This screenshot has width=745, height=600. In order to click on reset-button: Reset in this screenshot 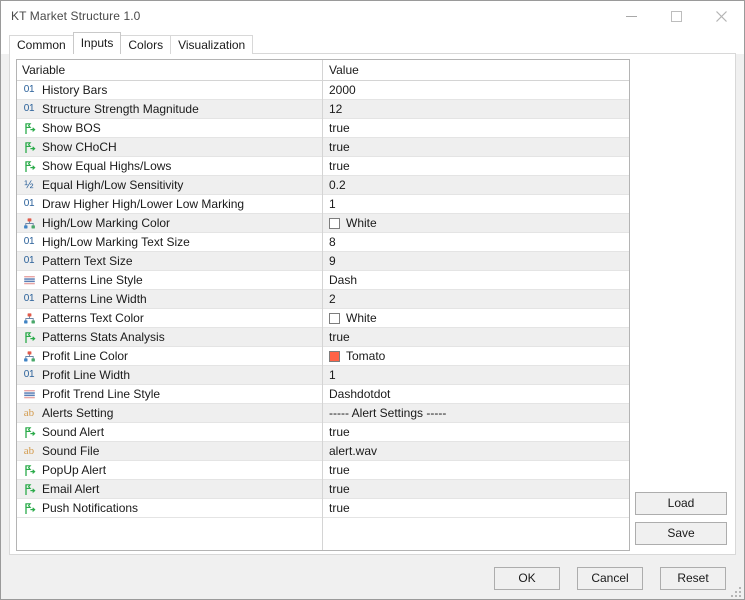, I will do `click(693, 578)`.